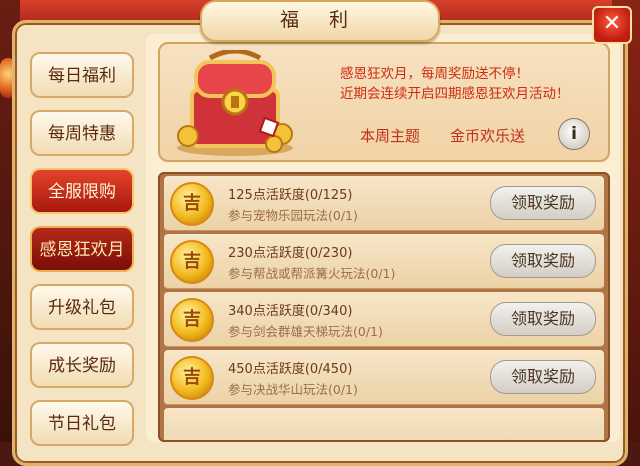 The image size is (640, 466). What do you see at coordinates (293, 215) in the screenshot?
I see `task-subtitle: 参与宠物乐园玩法(0/1)` at bounding box center [293, 215].